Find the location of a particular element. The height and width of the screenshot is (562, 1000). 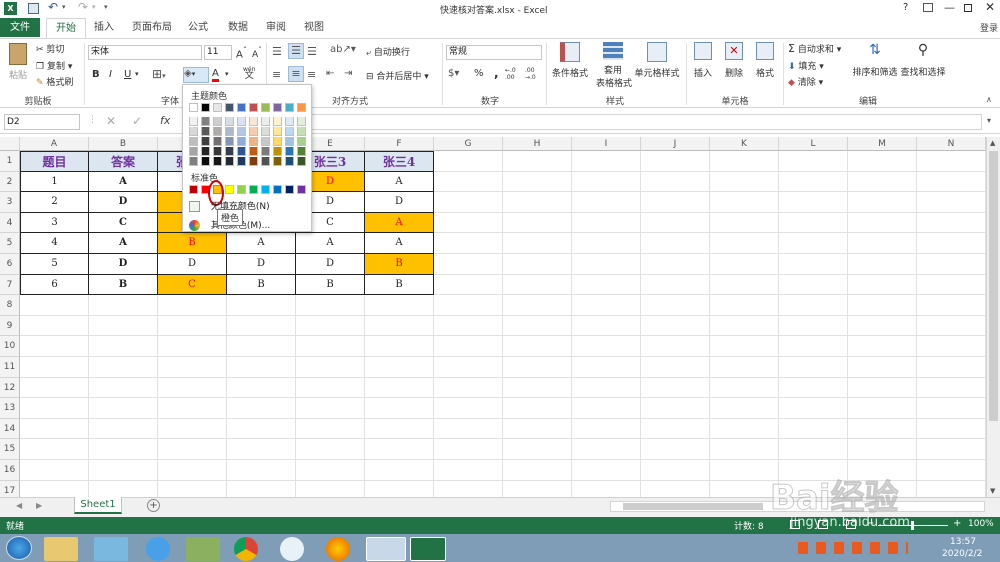

cell-styles-button: 单元格样式 is located at coordinates (657, 60).